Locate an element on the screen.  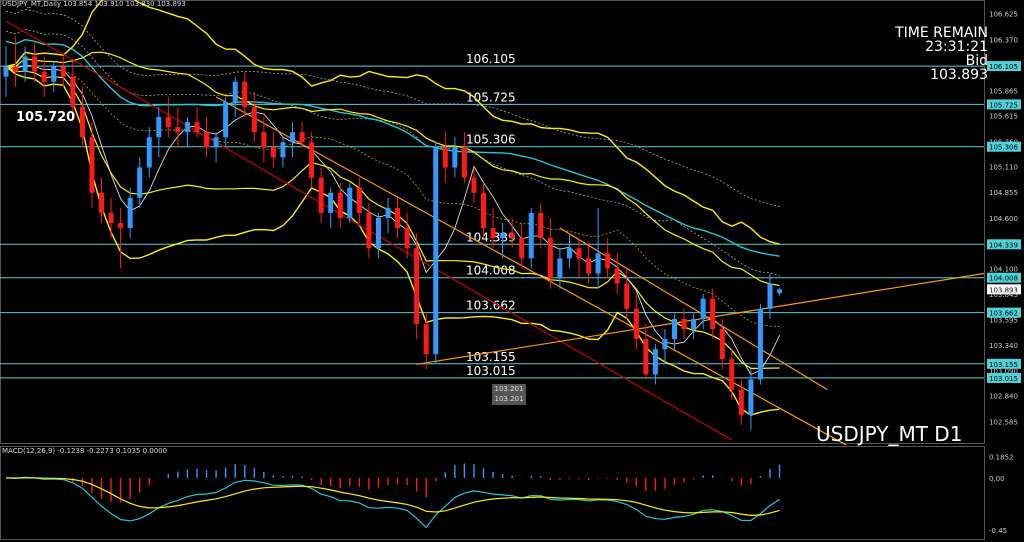
bid-label: Bid is located at coordinates (976, 61).